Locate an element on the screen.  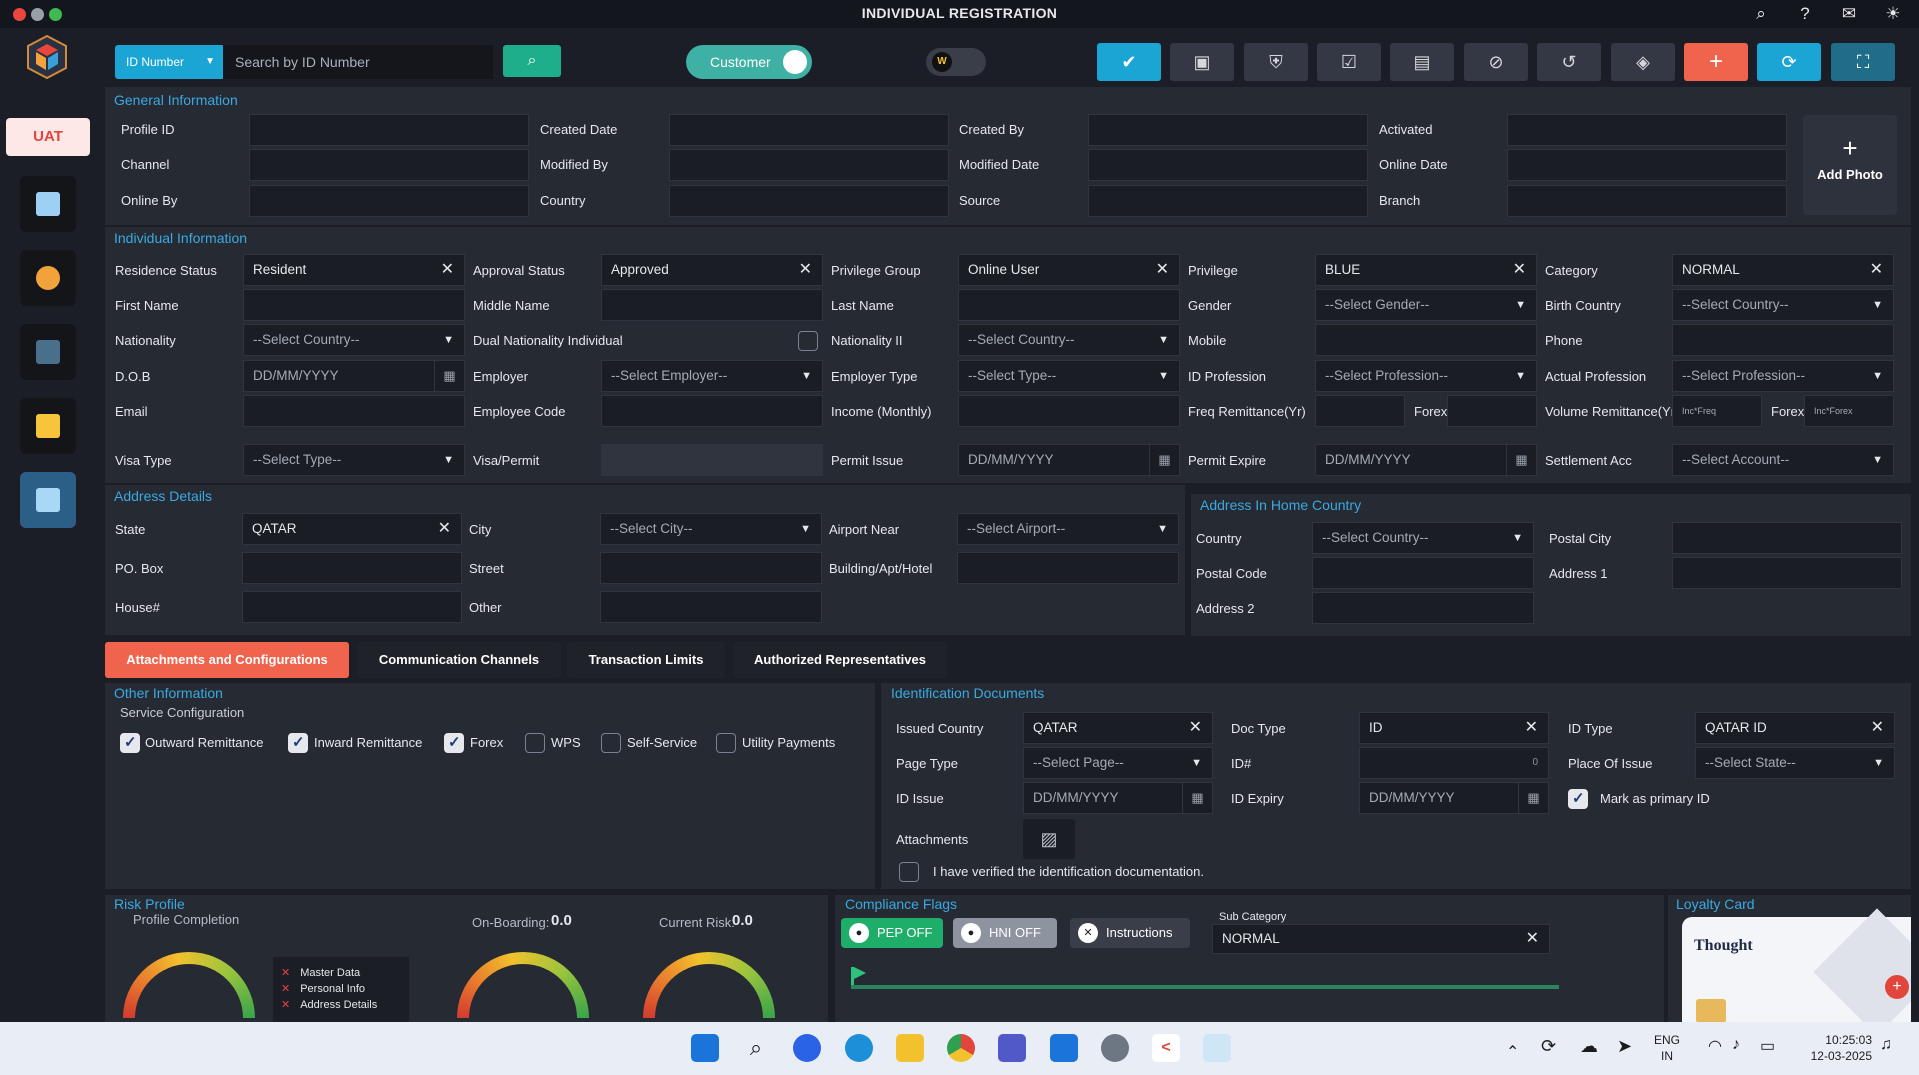
first-name-input is located at coordinates (354, 305).